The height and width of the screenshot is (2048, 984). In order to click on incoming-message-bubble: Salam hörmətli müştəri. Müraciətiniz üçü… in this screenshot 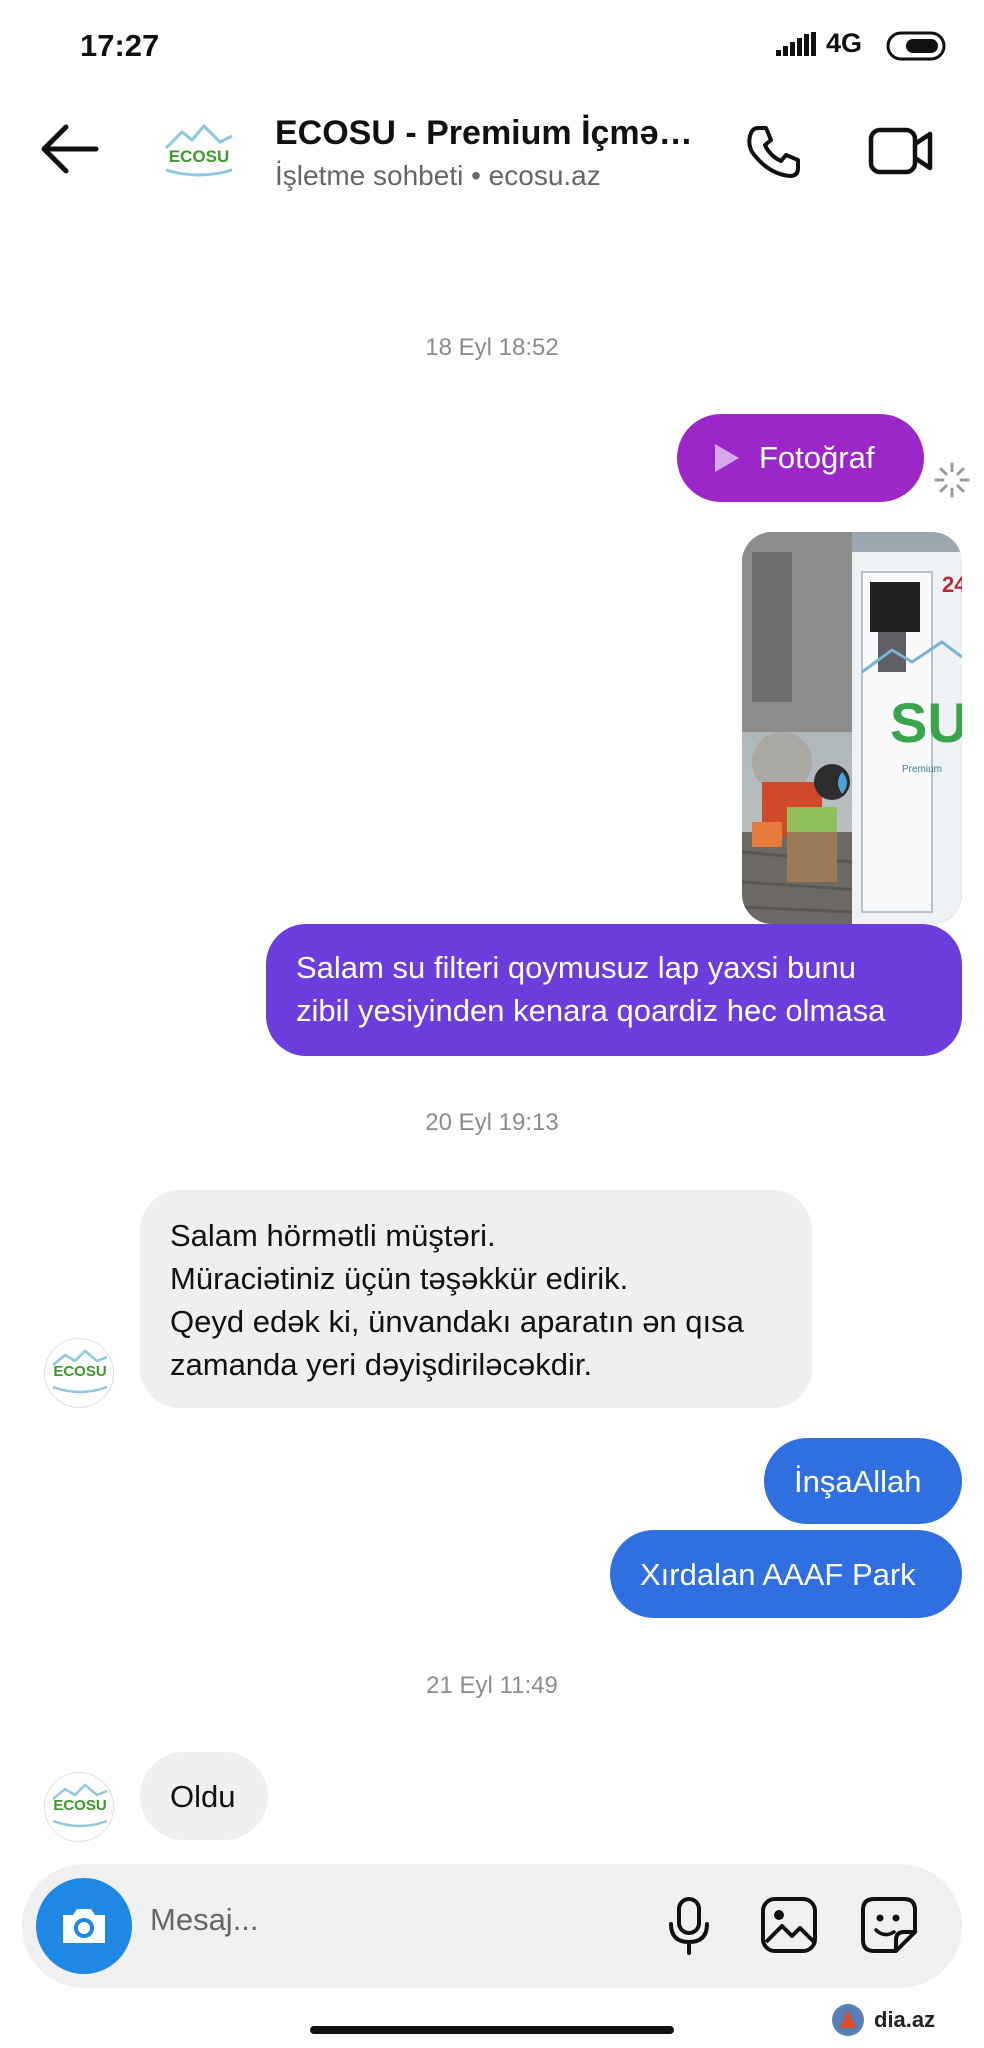, I will do `click(476, 1299)`.